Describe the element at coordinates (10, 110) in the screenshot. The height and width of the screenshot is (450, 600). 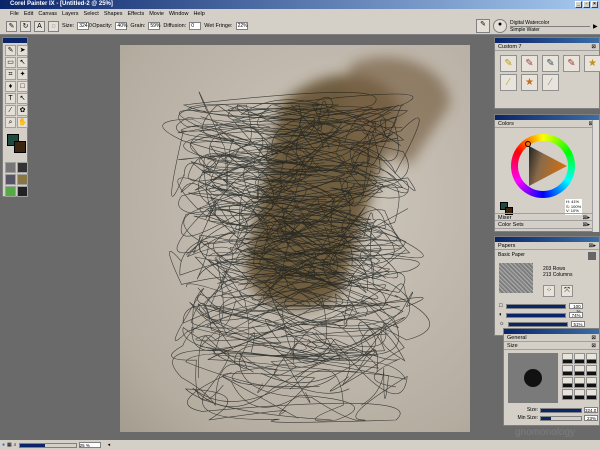
I see `dropper-icon: ⁄` at that location.